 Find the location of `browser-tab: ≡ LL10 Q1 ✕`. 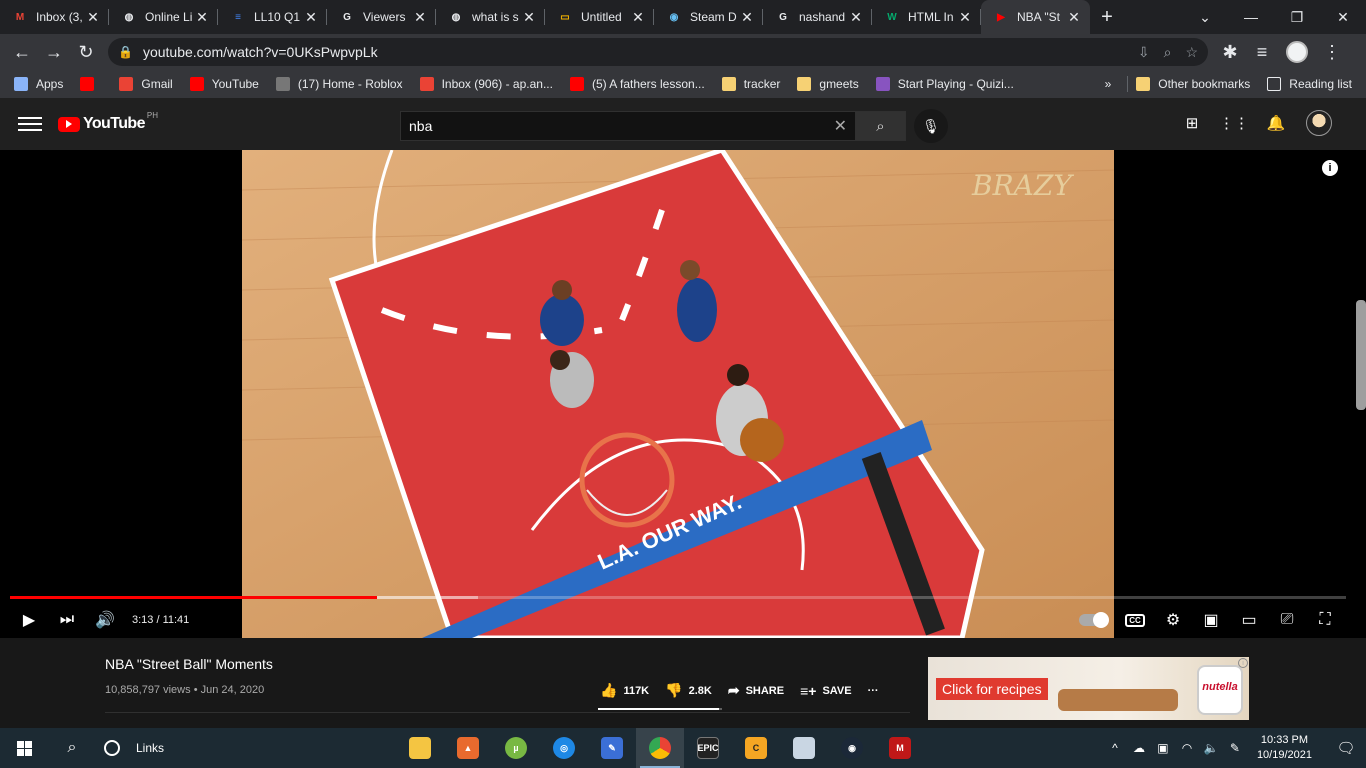

browser-tab: ≡ LL10 Q1 ✕ is located at coordinates (272, 17).